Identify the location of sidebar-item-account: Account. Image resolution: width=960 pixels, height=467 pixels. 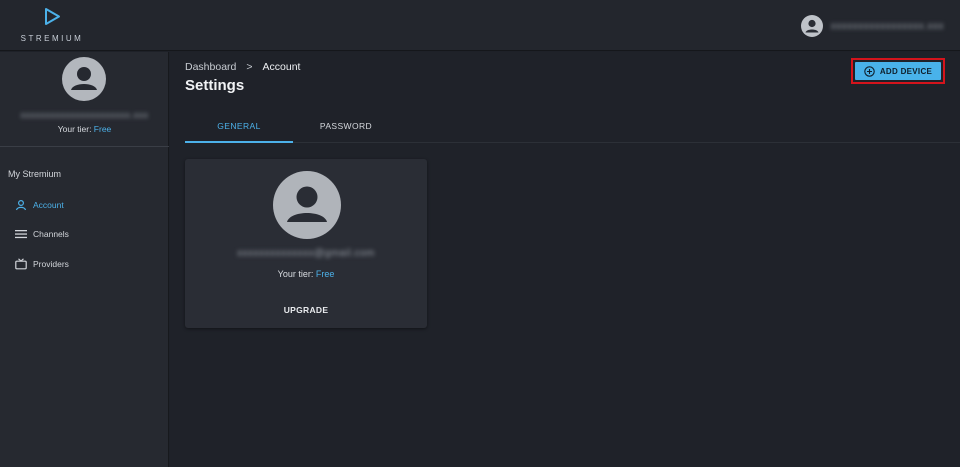
(39, 205).